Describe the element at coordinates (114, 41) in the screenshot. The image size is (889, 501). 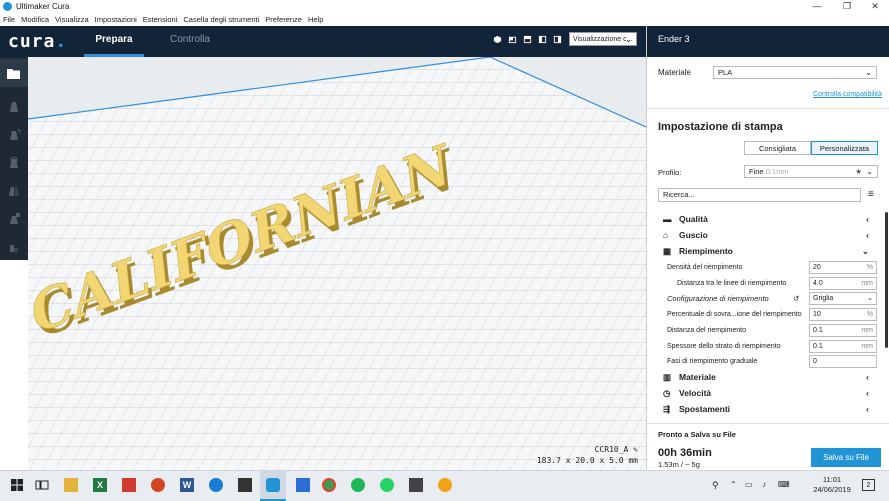
I see `tab-prepare: Prepara` at that location.